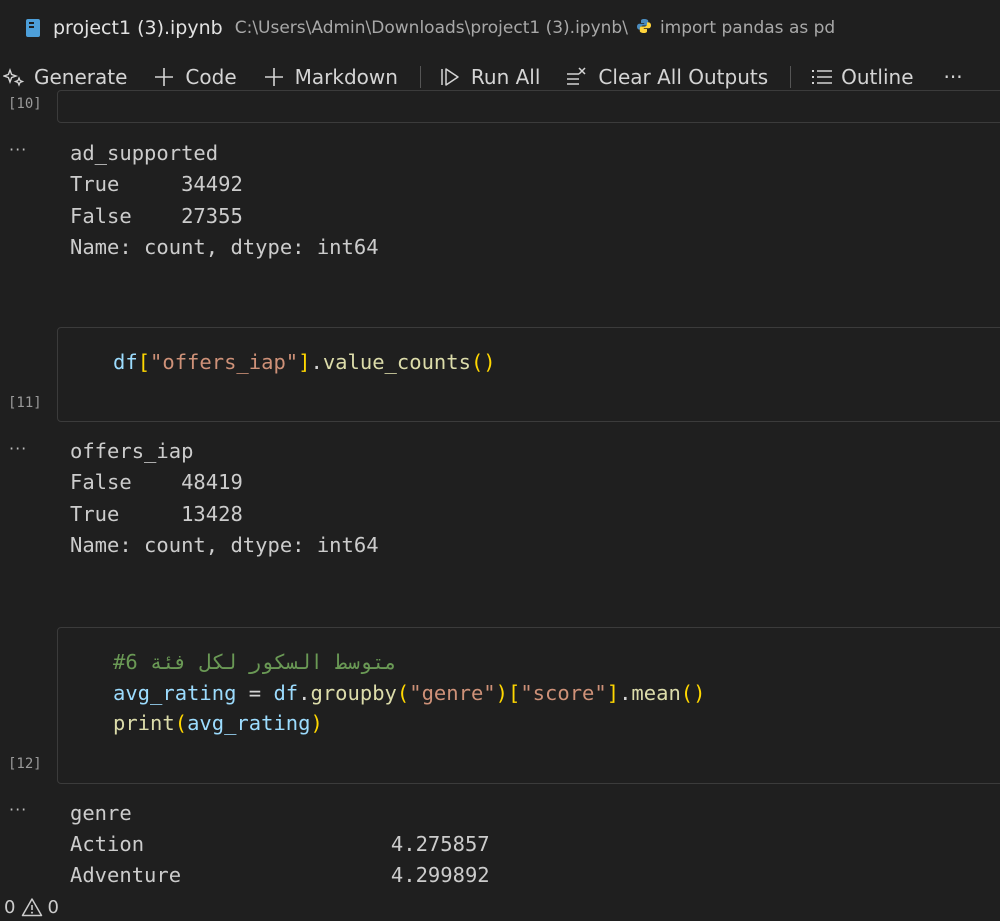  I want to click on run-all-icon, so click(451, 77).